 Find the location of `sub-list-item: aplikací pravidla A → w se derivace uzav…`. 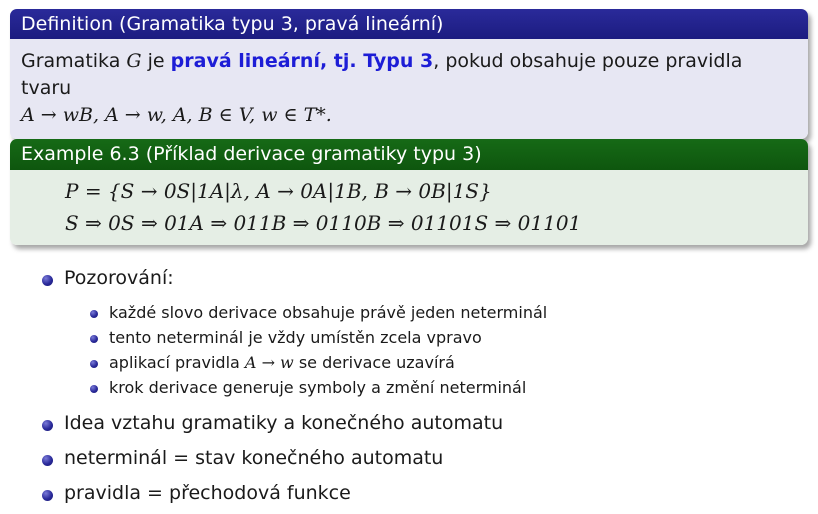

sub-list-item: aplikací pravidla A → w se derivace uzav… is located at coordinates (282, 362).